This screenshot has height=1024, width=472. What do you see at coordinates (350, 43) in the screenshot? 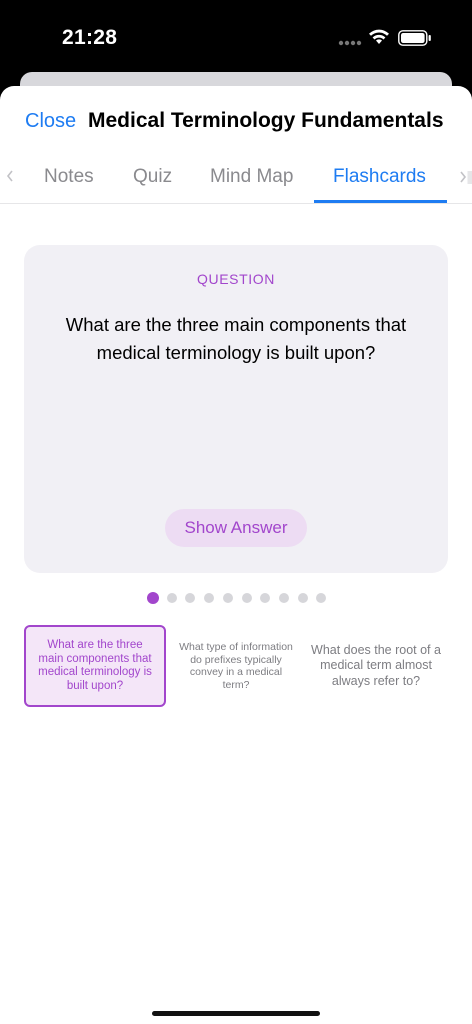
I see `cellular-signal-icon` at bounding box center [350, 43].